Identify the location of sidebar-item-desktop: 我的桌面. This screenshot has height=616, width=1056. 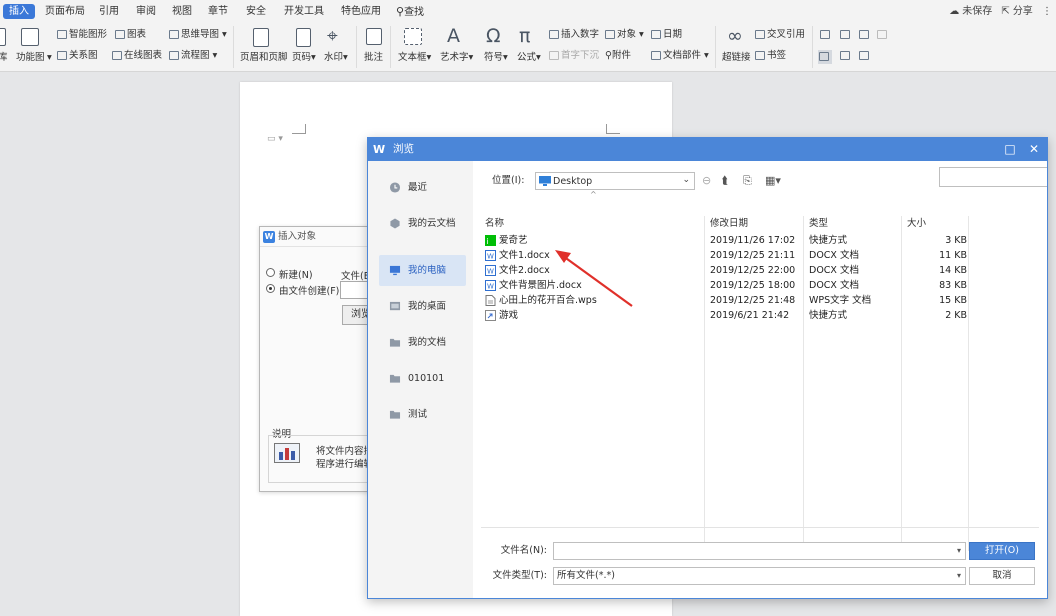
(422, 306).